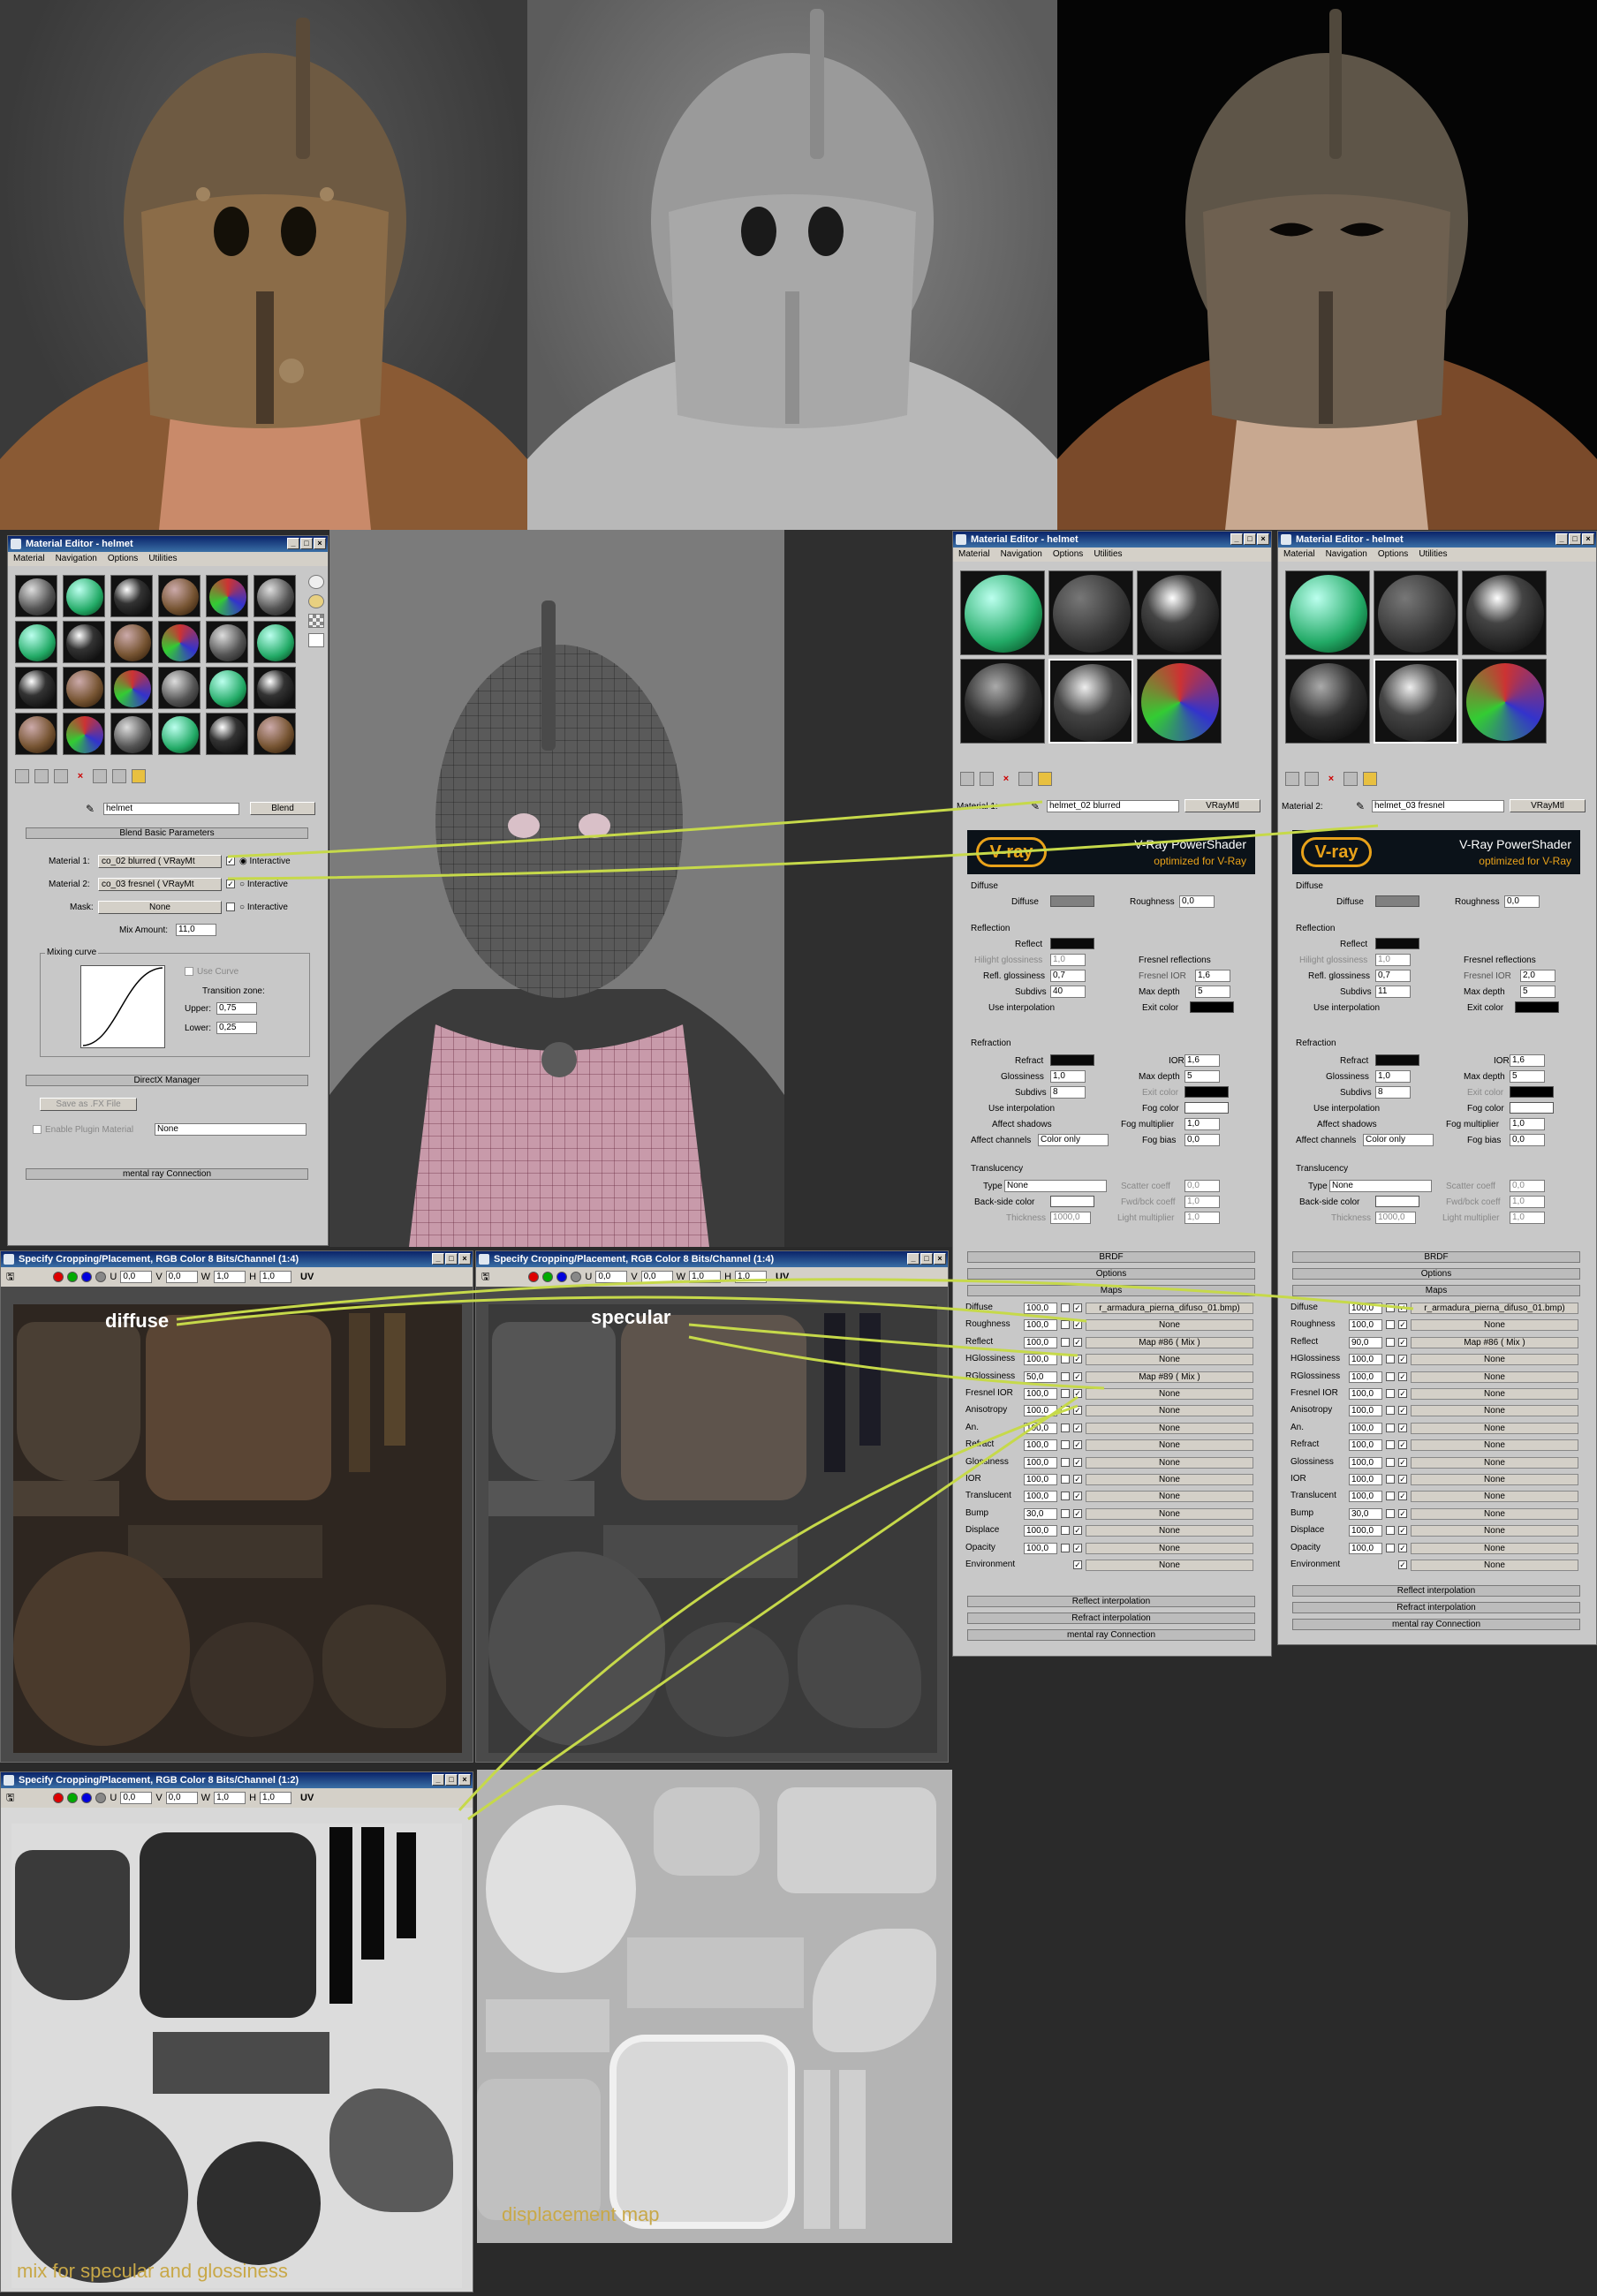  Describe the element at coordinates (635, 829) in the screenshot. I see `connector-mat1` at that location.